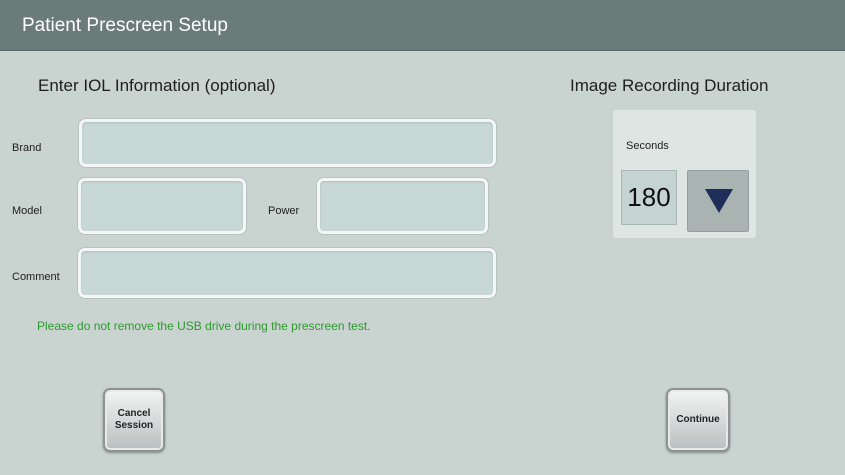 The height and width of the screenshot is (475, 845). I want to click on duration-value: 180, so click(649, 197).